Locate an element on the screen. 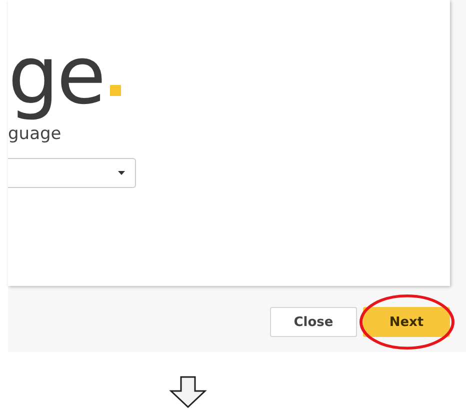  language-dropdown is located at coordinates (72, 173).